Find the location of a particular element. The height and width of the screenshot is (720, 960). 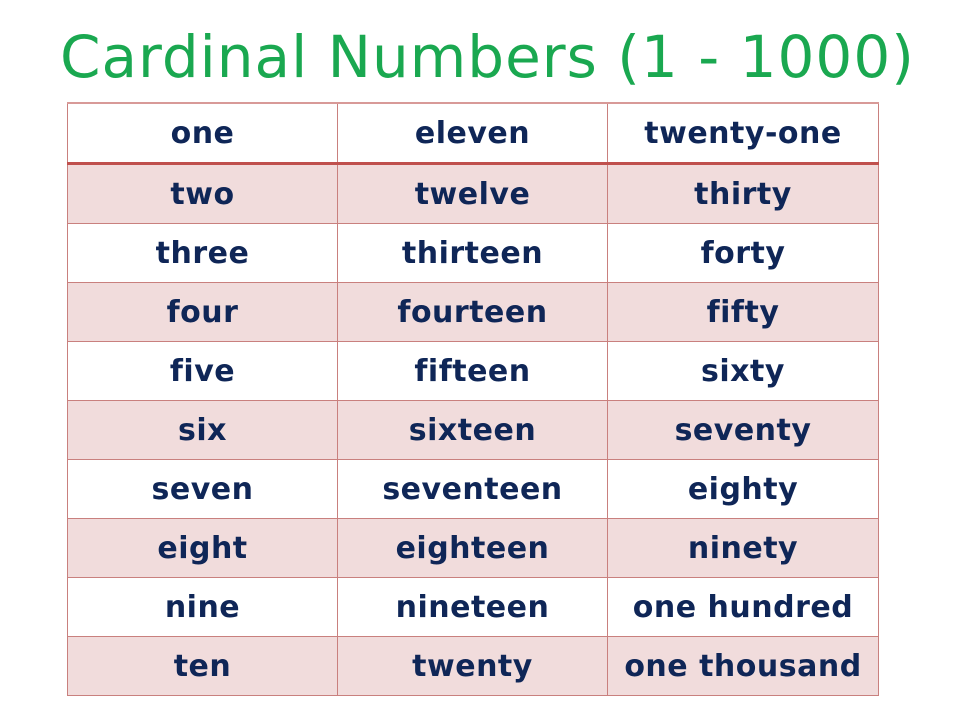

table-cell: one is located at coordinates (202, 133).